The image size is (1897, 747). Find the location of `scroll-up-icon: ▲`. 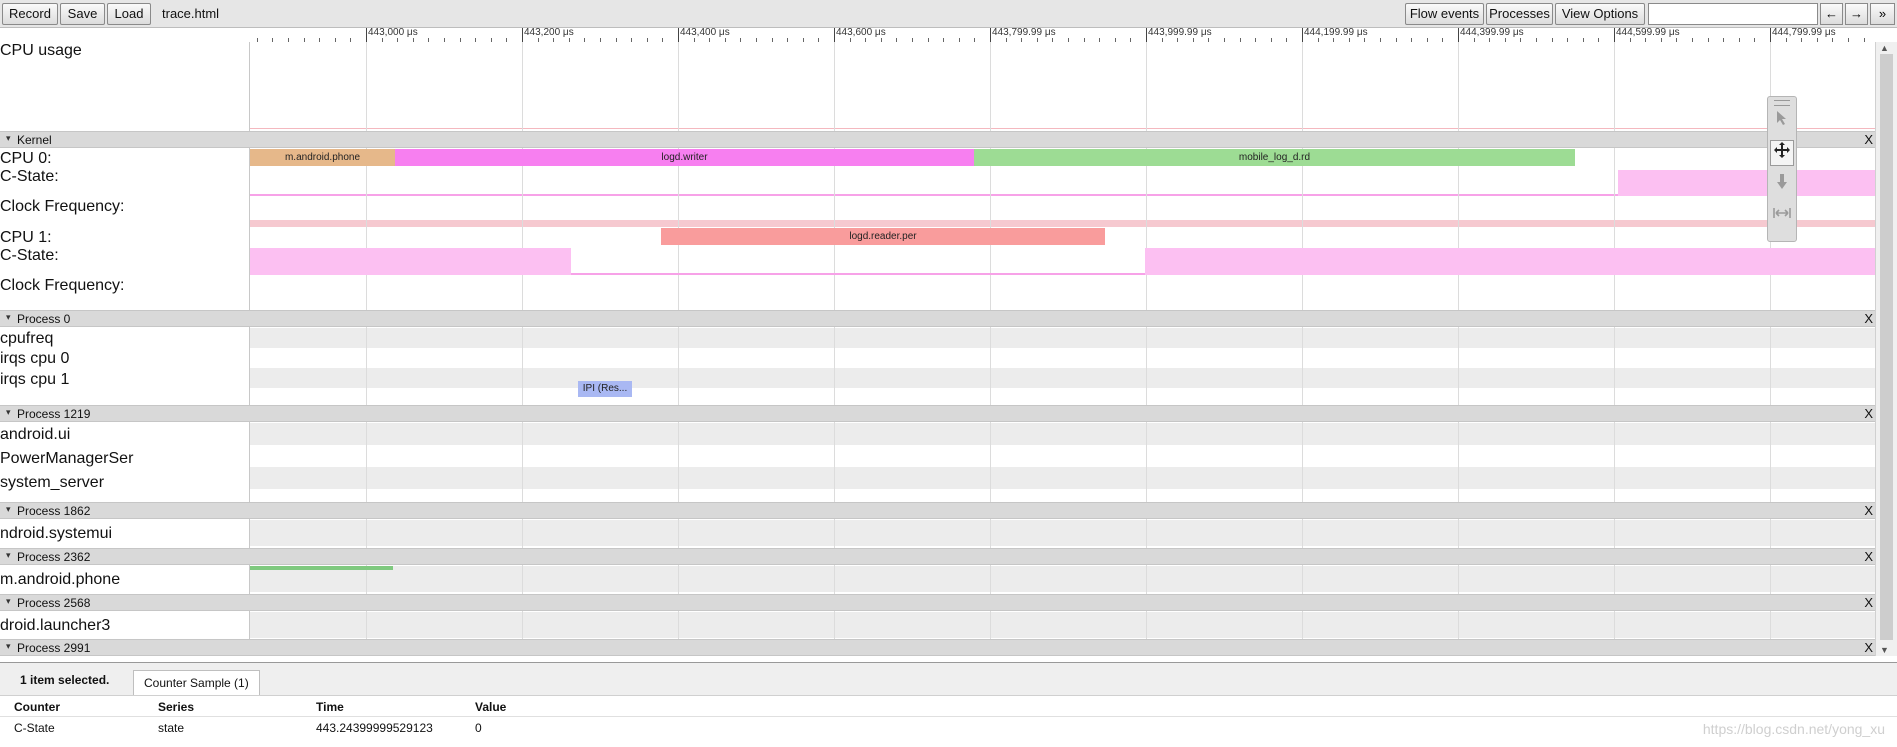

scroll-up-icon: ▲ is located at coordinates (1884, 48).